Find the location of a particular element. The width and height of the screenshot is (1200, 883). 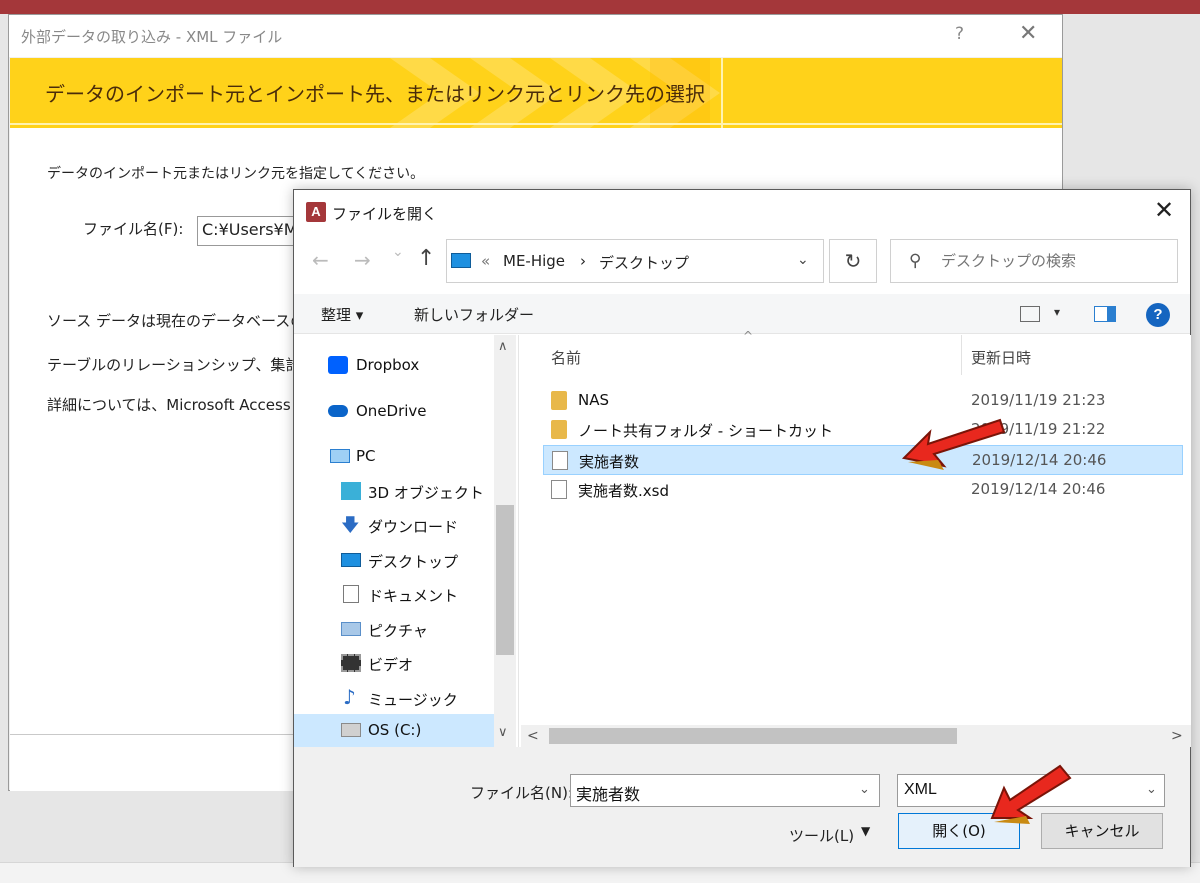

nav-item-dropbox: Dropbox is located at coordinates (394, 366).